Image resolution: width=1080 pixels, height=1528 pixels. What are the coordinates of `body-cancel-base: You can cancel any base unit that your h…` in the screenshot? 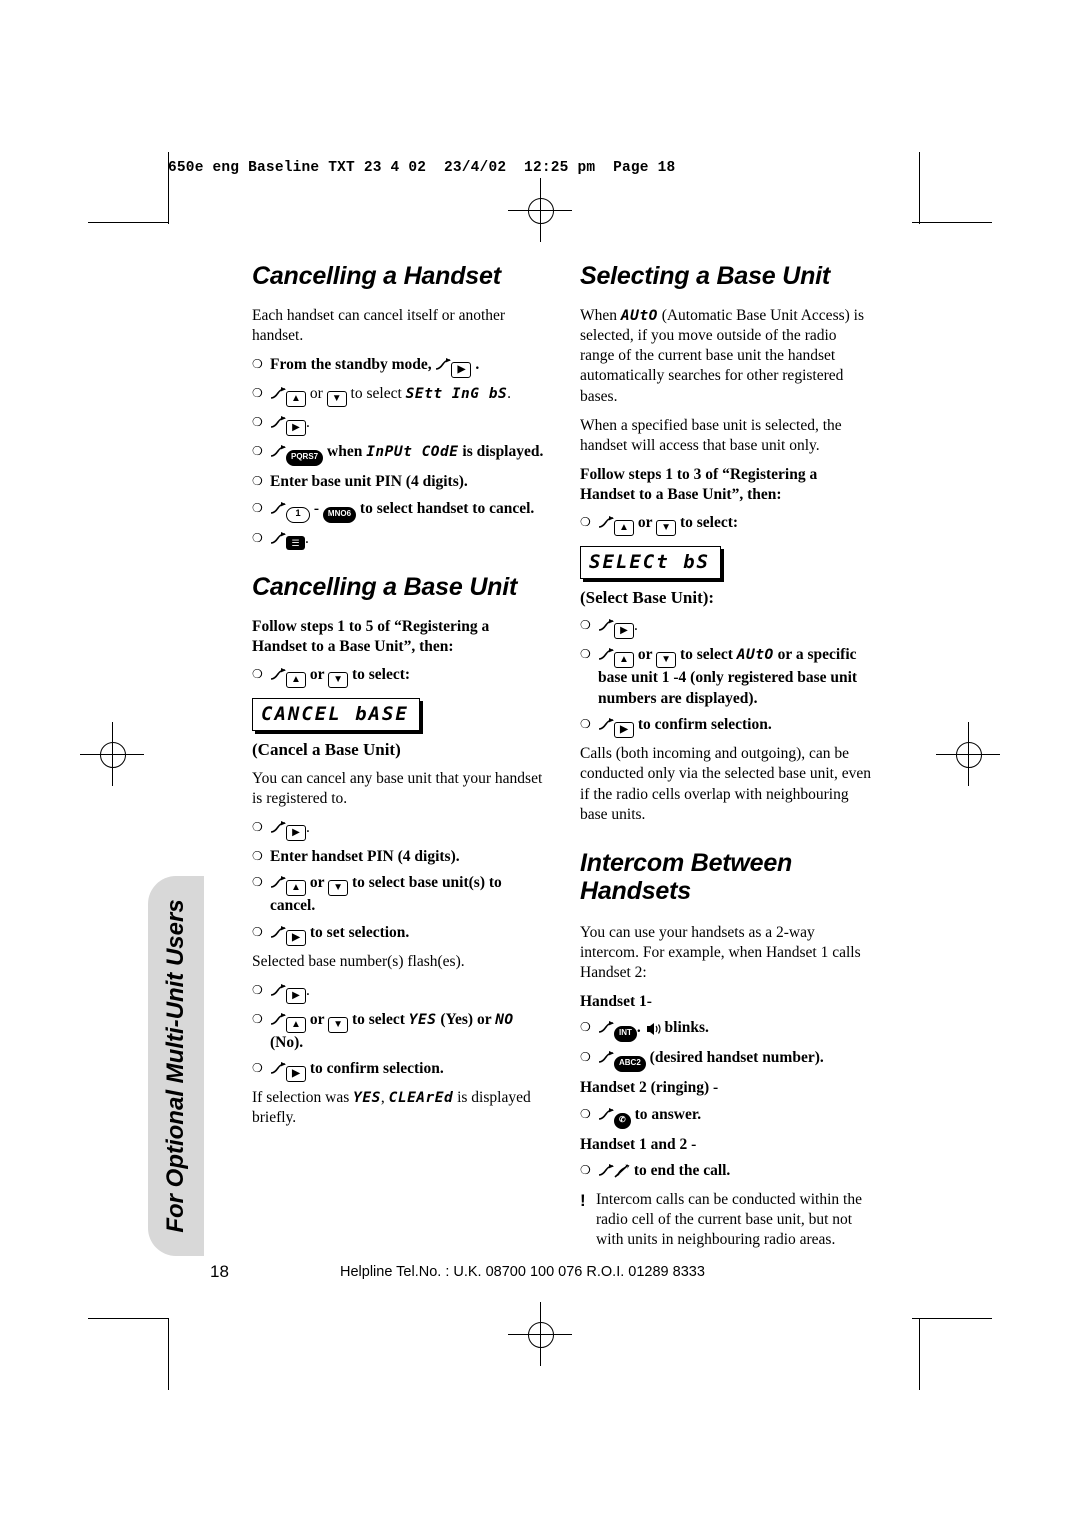 It's located at (397, 788).